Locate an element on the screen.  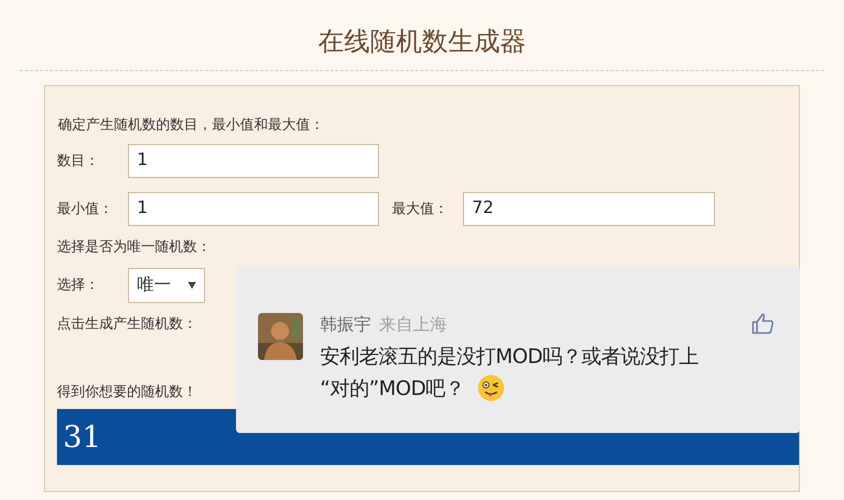
prompt-text: 得到你想要的随机数！ is located at coordinates (127, 392).